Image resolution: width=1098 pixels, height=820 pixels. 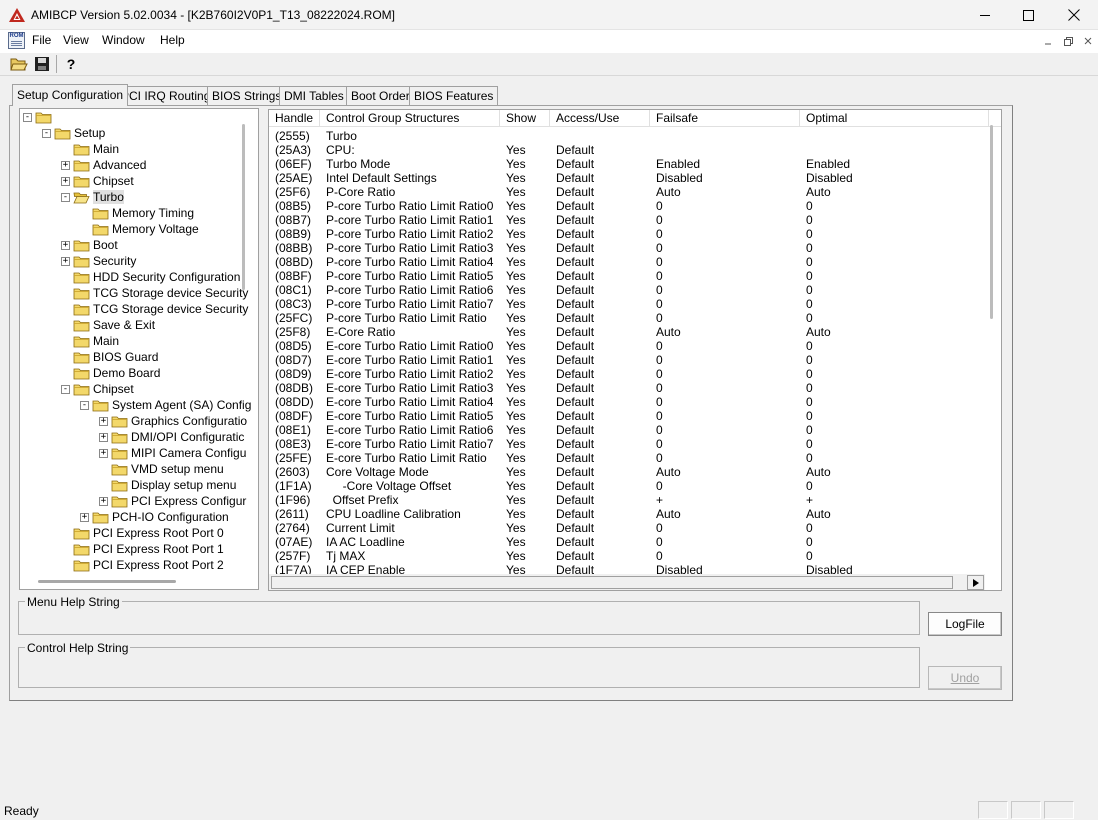 What do you see at coordinates (123, 40) in the screenshot?
I see `menu-window: Window` at bounding box center [123, 40].